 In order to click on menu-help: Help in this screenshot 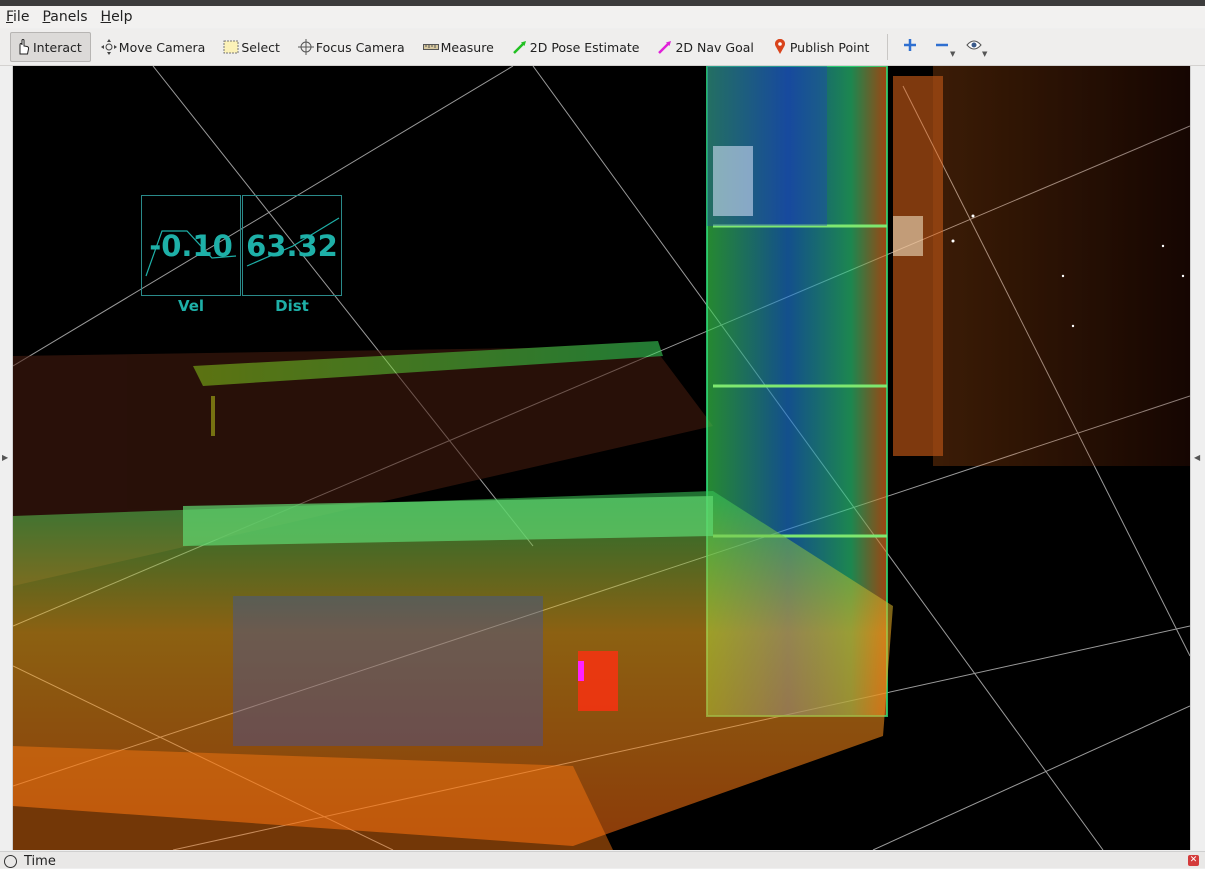, I will do `click(117, 17)`.